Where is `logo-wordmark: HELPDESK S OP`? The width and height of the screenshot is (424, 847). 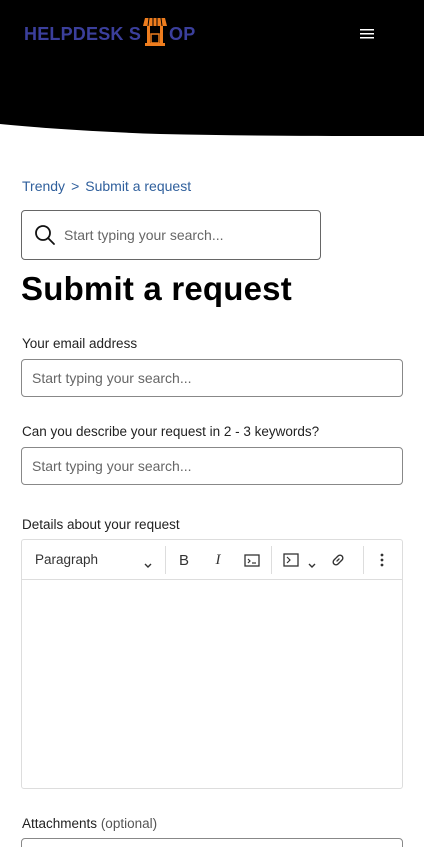
logo-wordmark: HELPDESK S OP is located at coordinates (110, 33).